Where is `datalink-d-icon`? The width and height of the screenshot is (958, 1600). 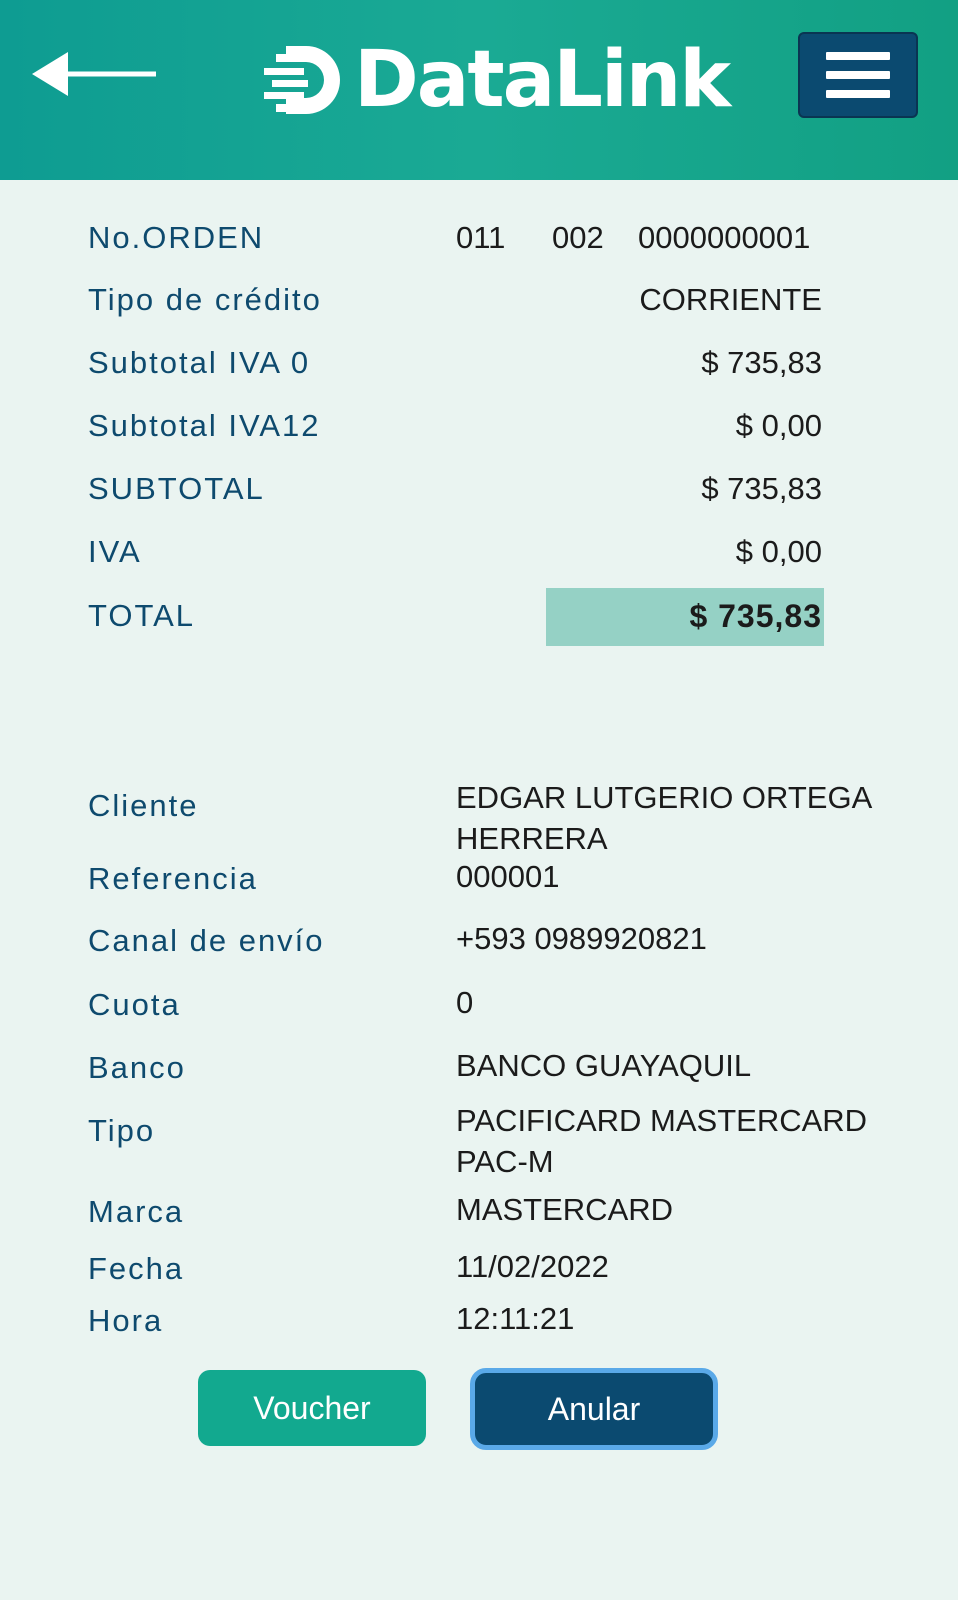 datalink-d-icon is located at coordinates (302, 80).